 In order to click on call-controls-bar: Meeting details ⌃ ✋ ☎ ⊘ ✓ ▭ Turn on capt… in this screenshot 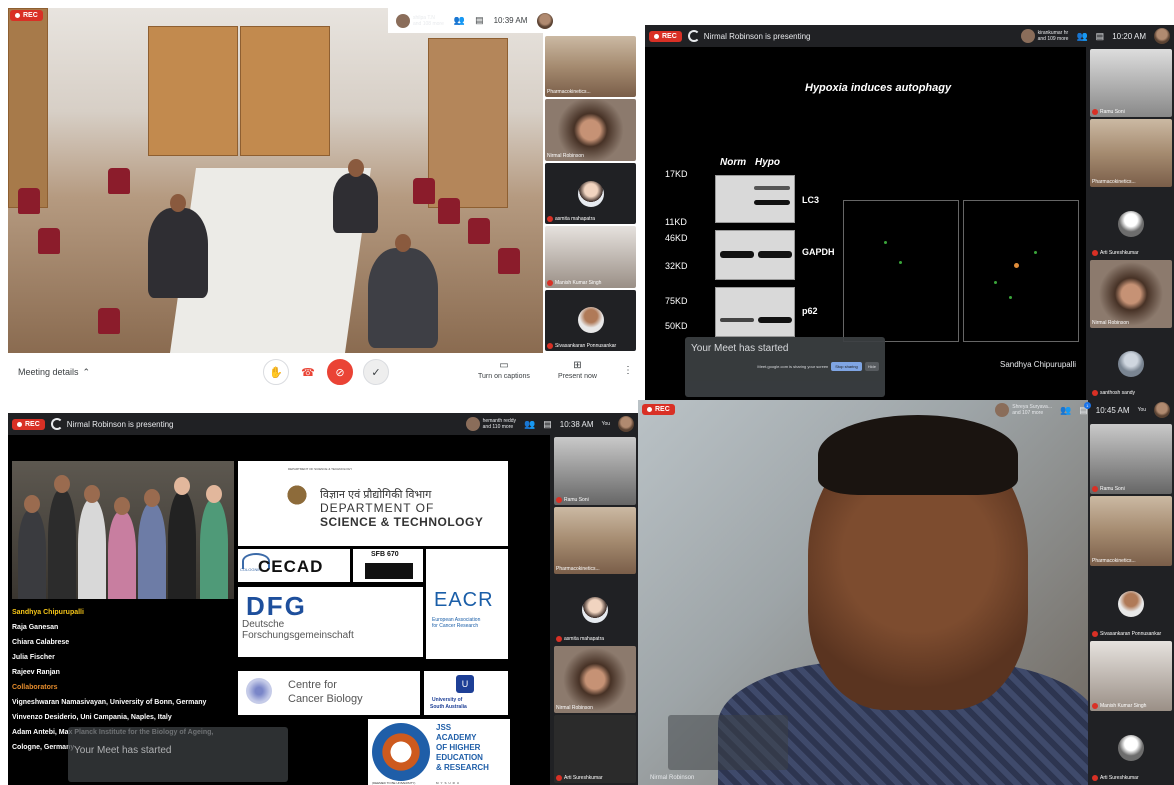, I will do `click(323, 372)`.